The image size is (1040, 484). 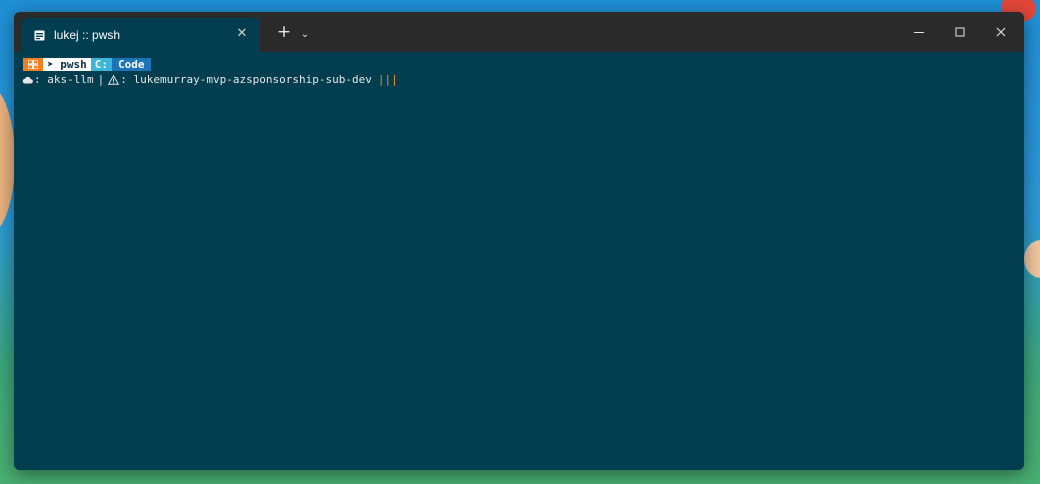 I want to click on path-segment: Code, so click(x=131, y=64).